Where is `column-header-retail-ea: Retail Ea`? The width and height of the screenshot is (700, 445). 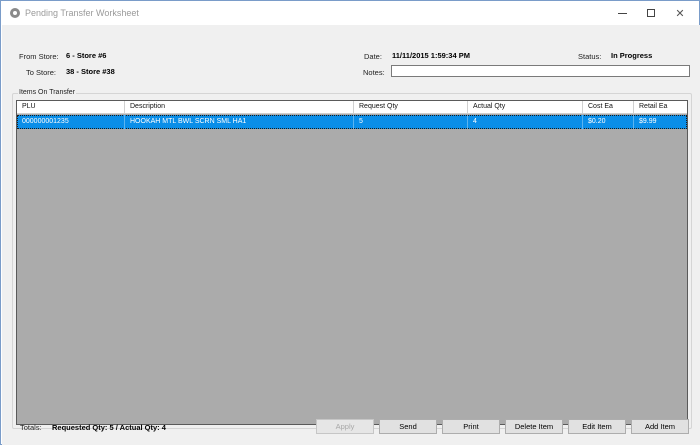 column-header-retail-ea: Retail Ea is located at coordinates (660, 107).